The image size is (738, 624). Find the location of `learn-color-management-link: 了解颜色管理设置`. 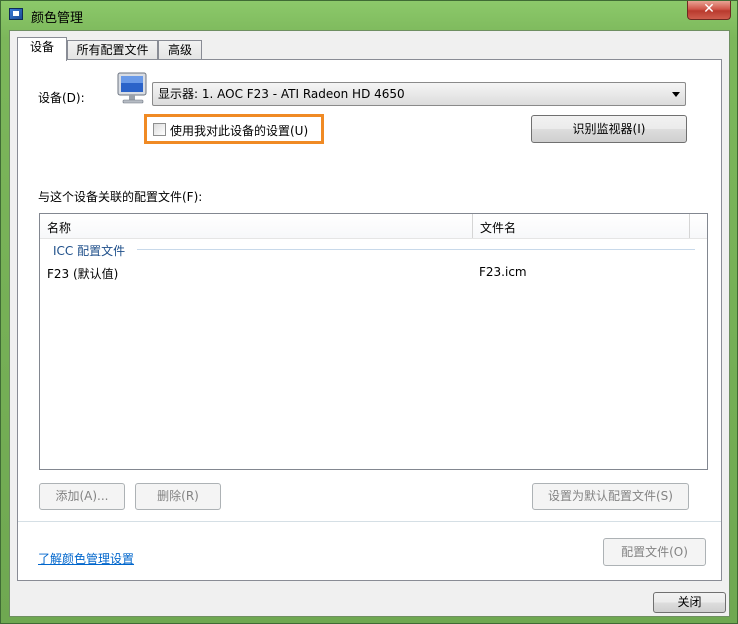

learn-color-management-link: 了解颜色管理设置 is located at coordinates (86, 558).